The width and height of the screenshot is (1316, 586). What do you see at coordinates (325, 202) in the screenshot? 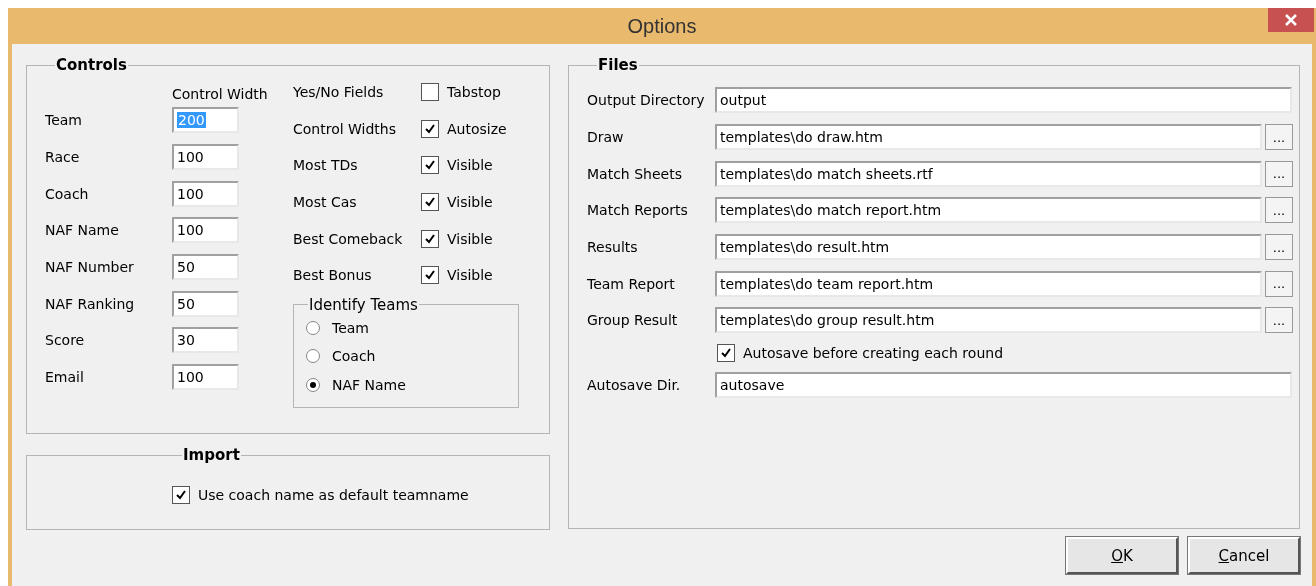
I see `field-label: Most Cas` at bounding box center [325, 202].